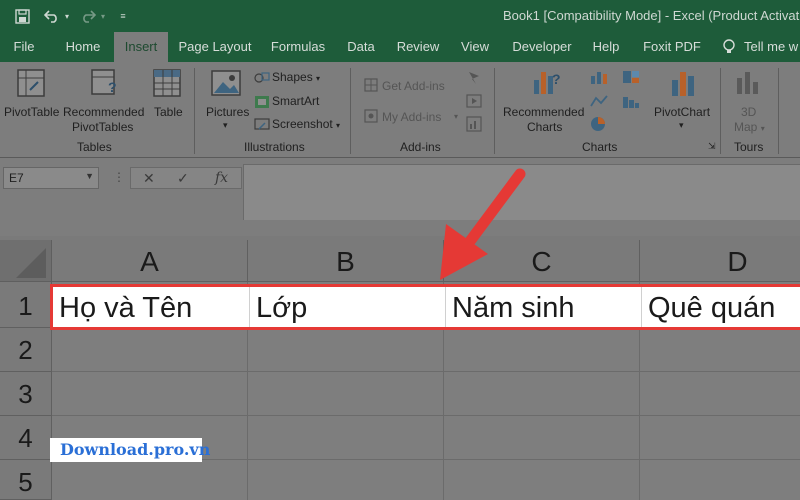  Describe the element at coordinates (456, 116) in the screenshot. I see `my-add-ins-dropdown-icon: ▾` at that location.